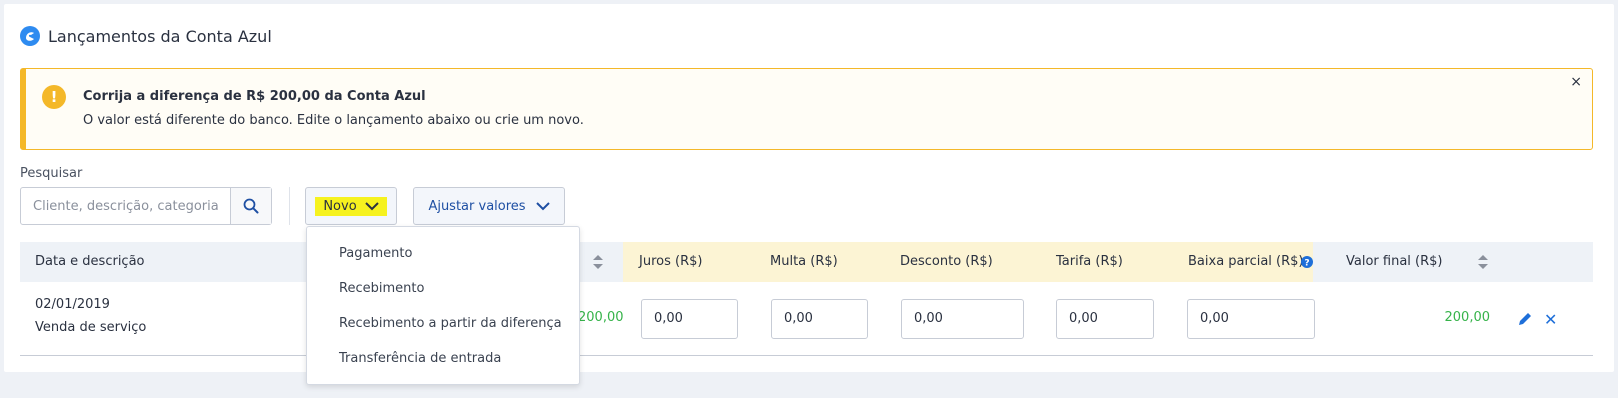 The width and height of the screenshot is (1618, 398). I want to click on juros-field: 0,00, so click(689, 319).